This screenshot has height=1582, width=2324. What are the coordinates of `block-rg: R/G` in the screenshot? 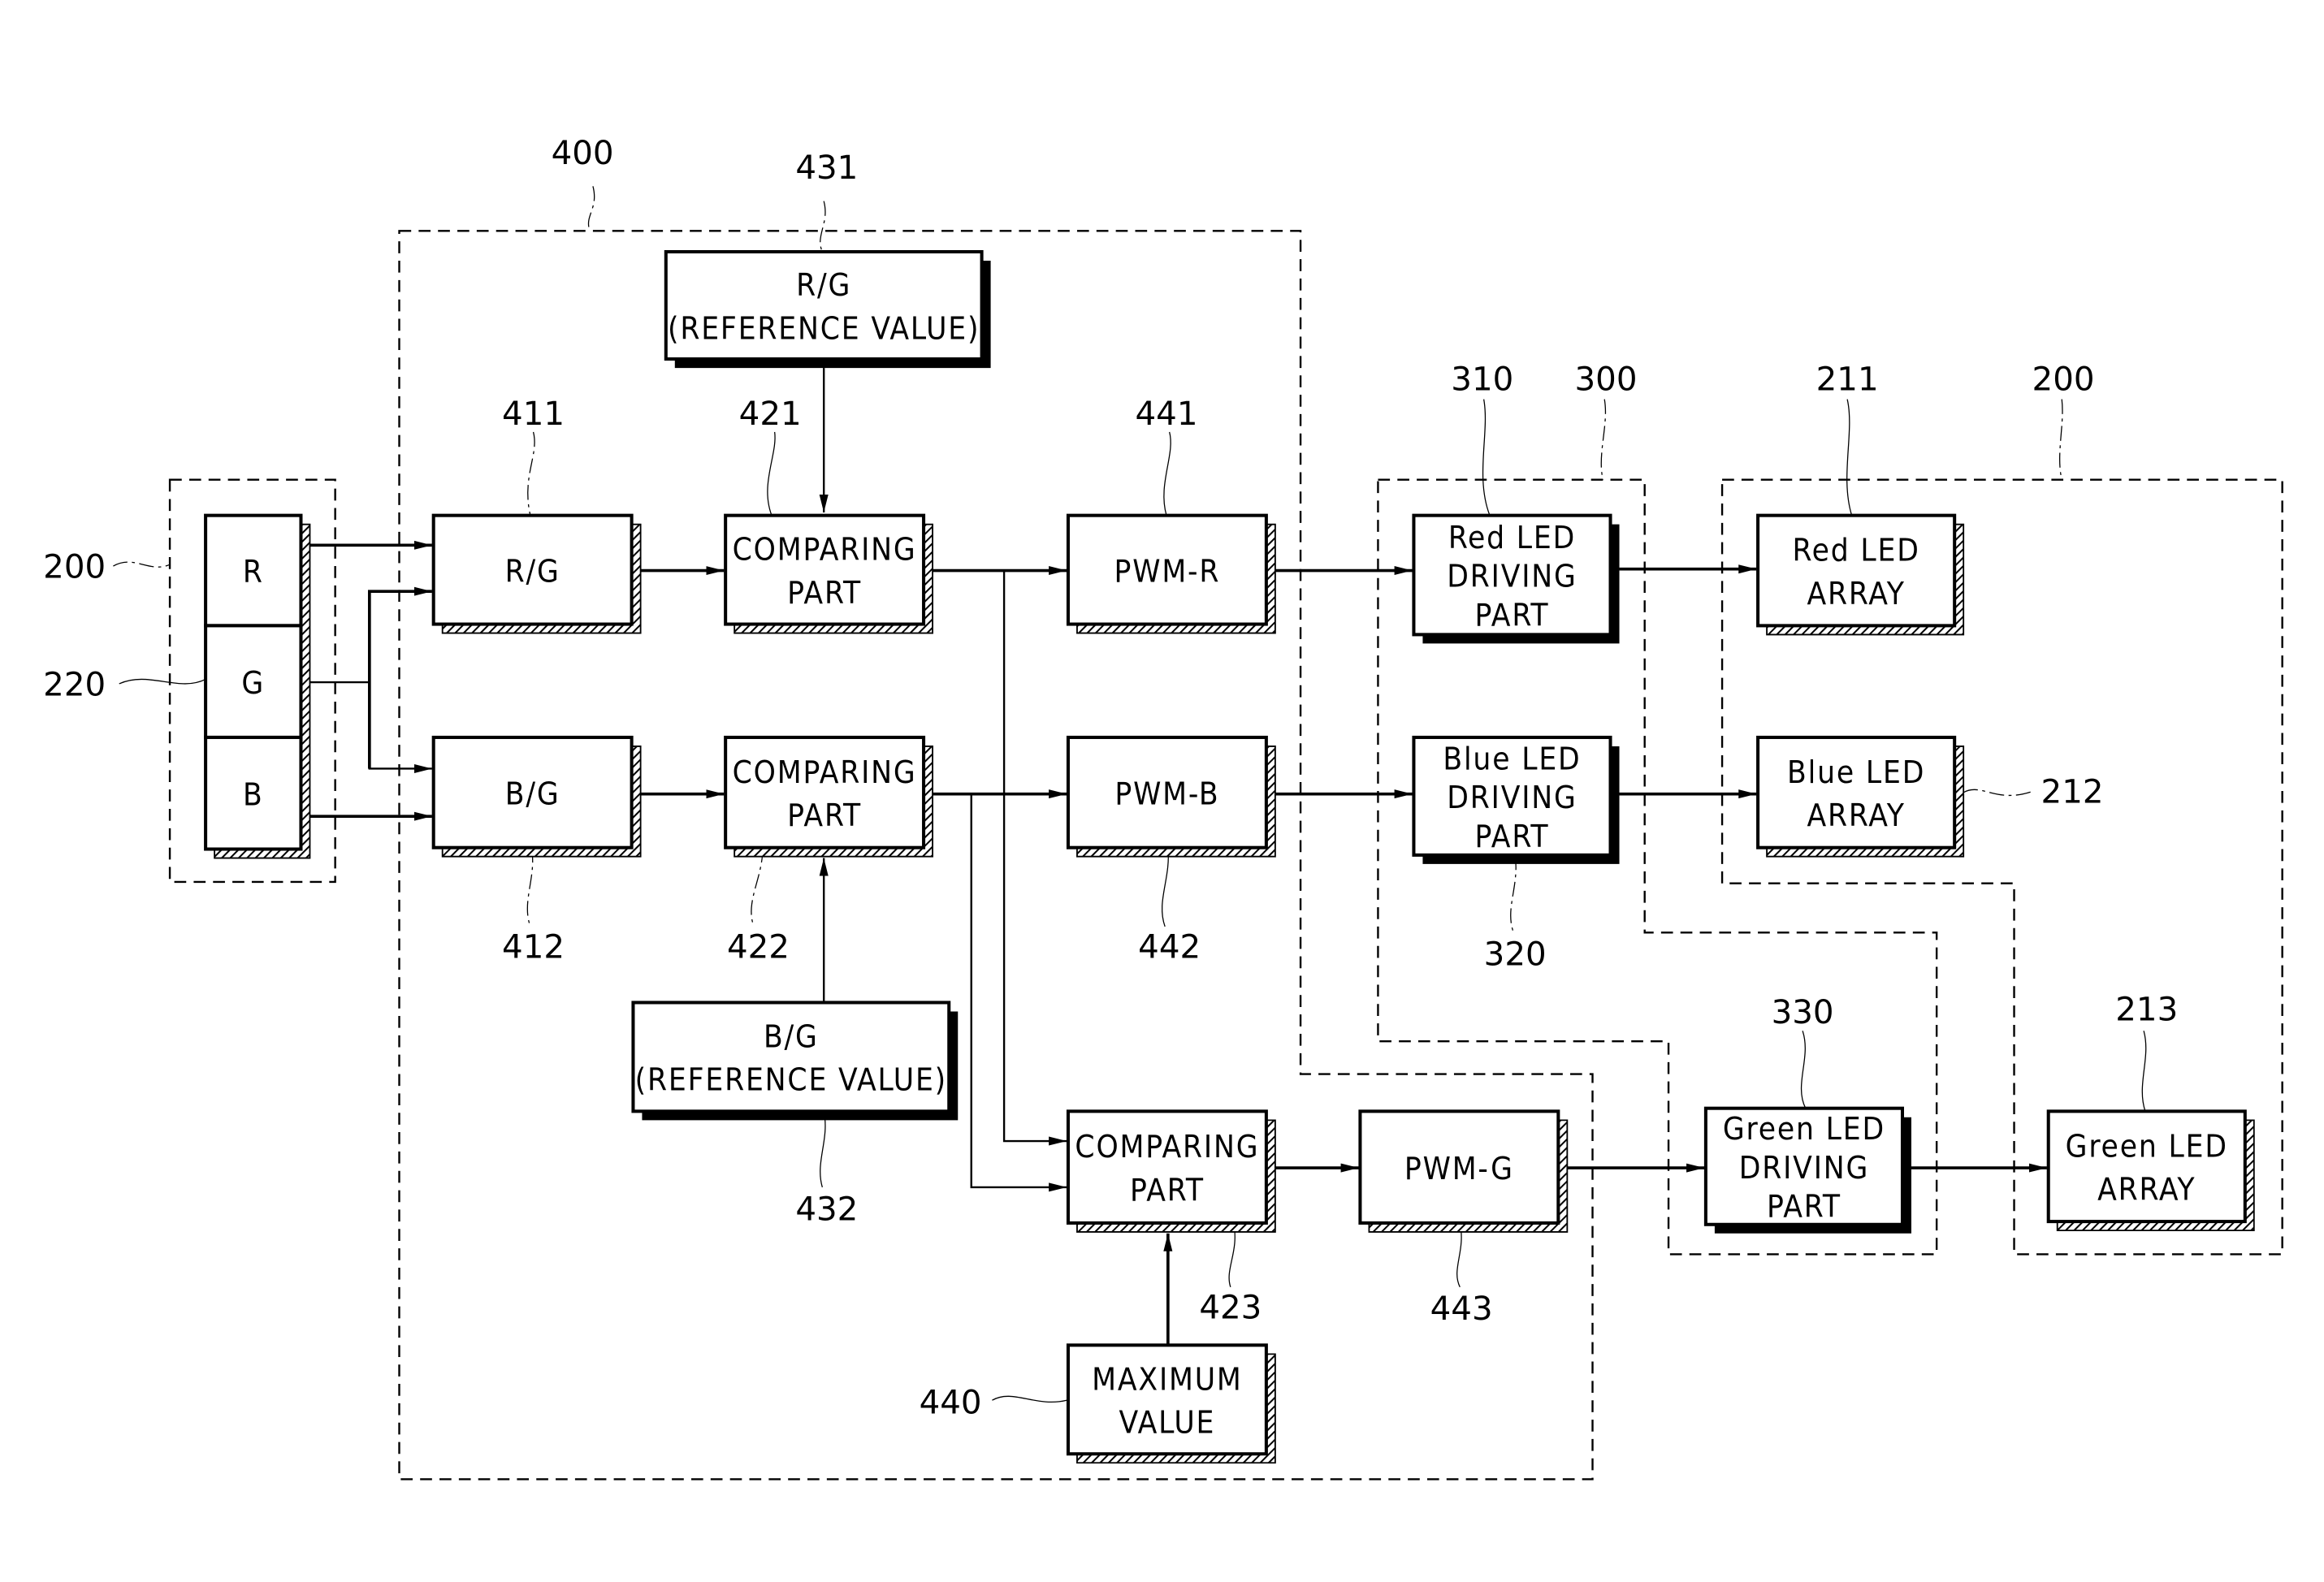 It's located at (536, 573).